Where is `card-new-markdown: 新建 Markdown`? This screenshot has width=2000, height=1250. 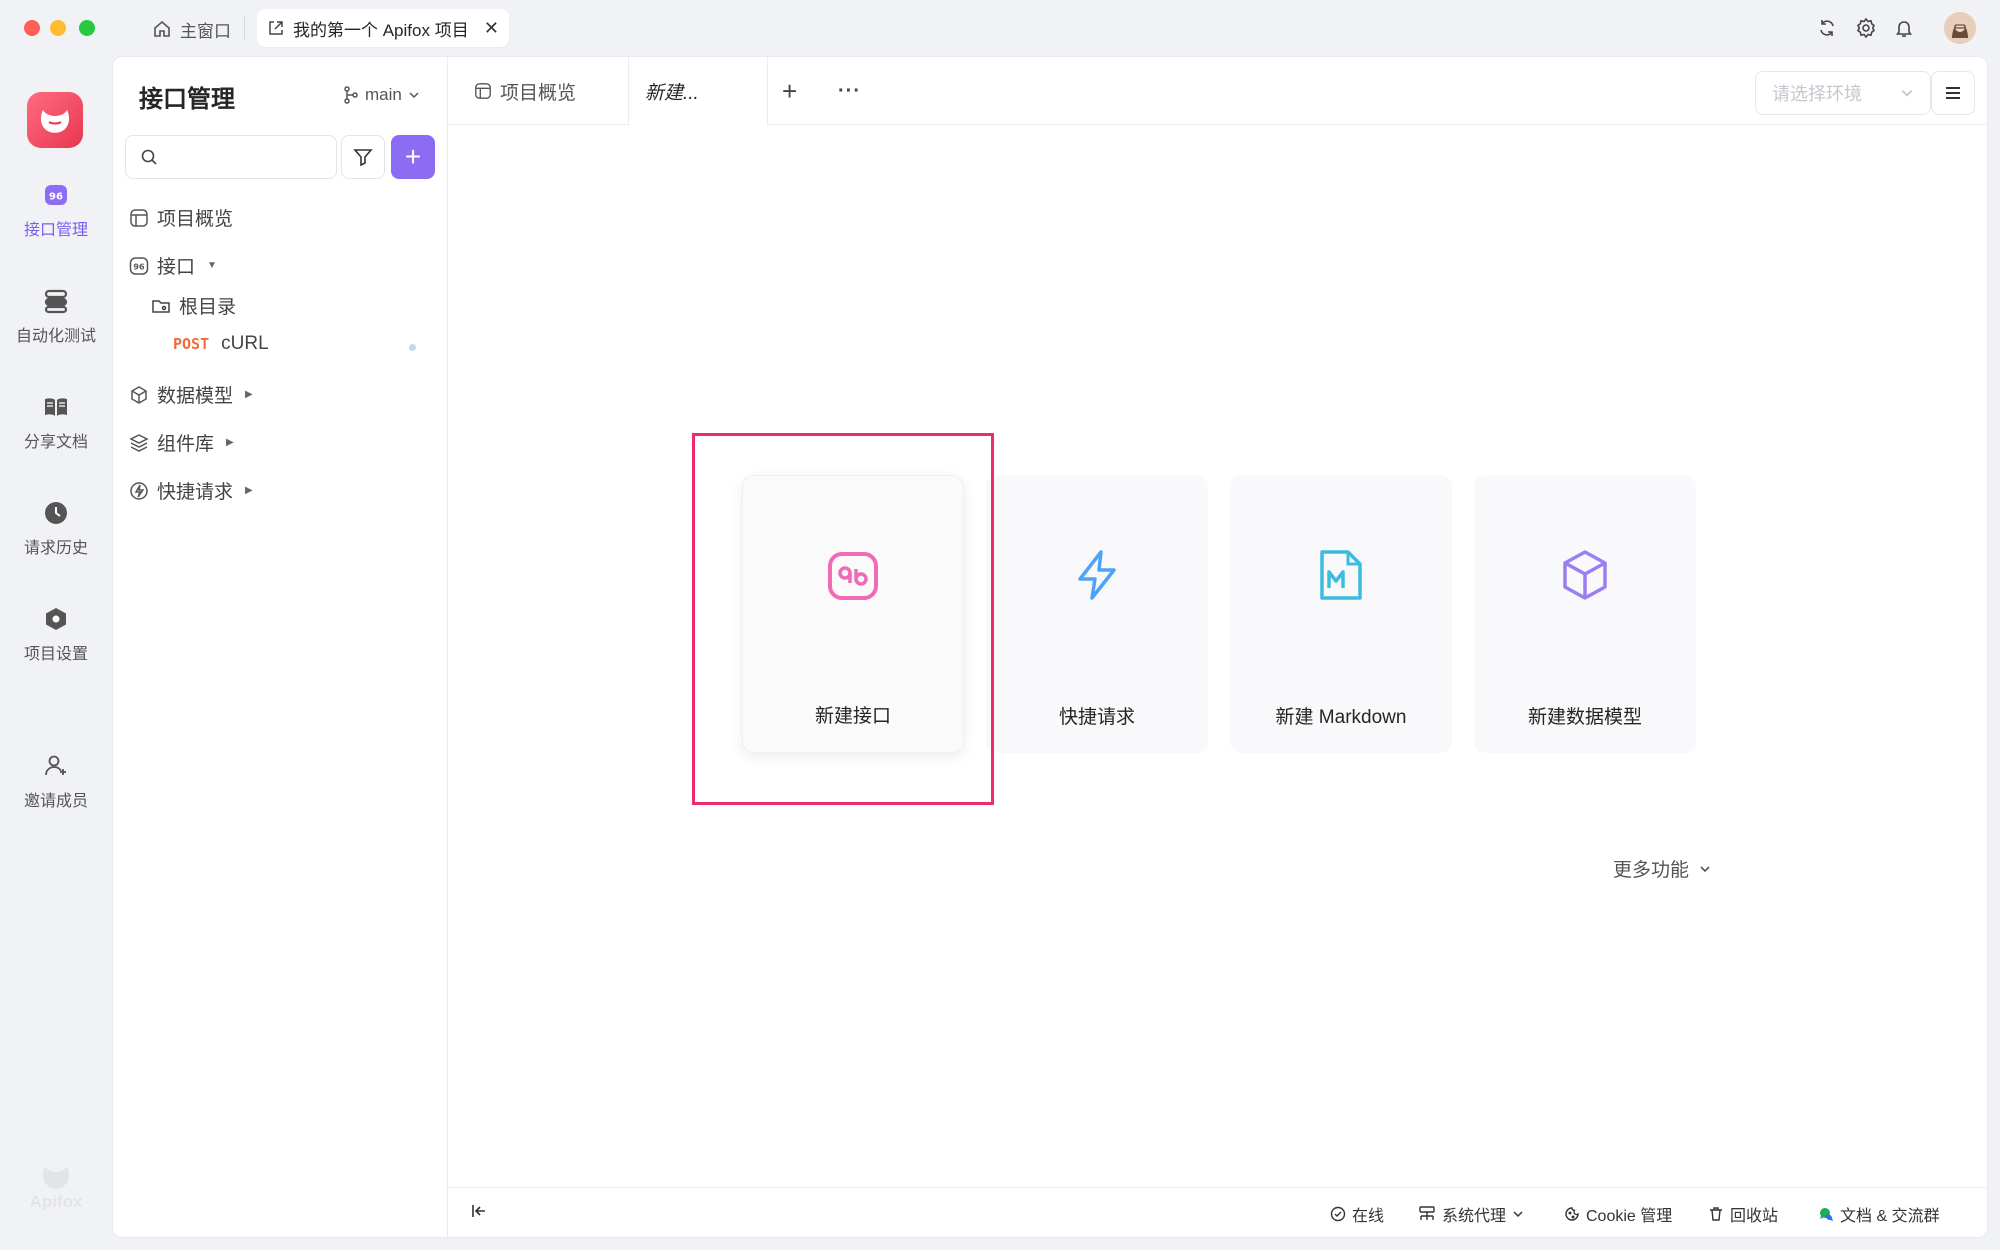
card-new-markdown: 新建 Markdown is located at coordinates (1341, 614).